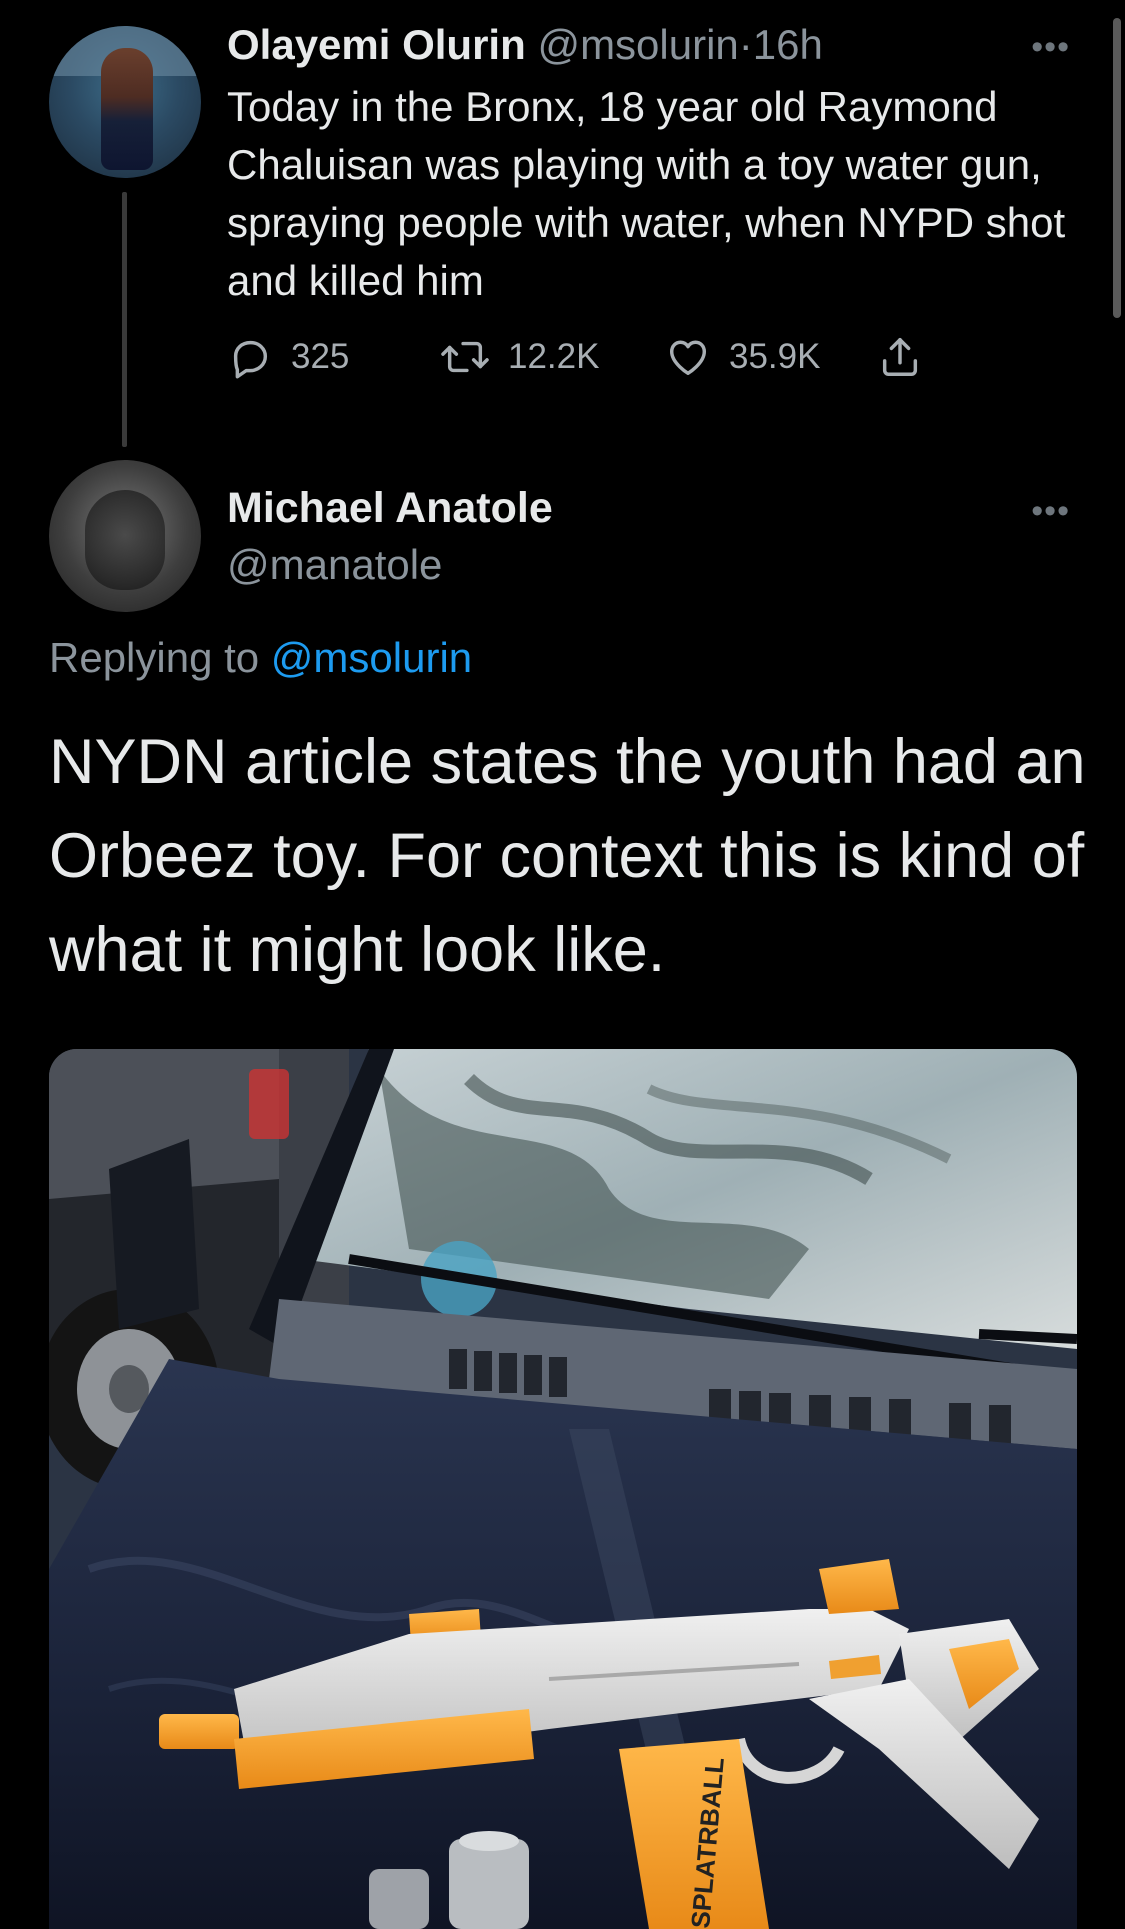 Image resolution: width=1125 pixels, height=1929 pixels. Describe the element at coordinates (637, 44) in the screenshot. I see `author-handle: @msolurin` at that location.